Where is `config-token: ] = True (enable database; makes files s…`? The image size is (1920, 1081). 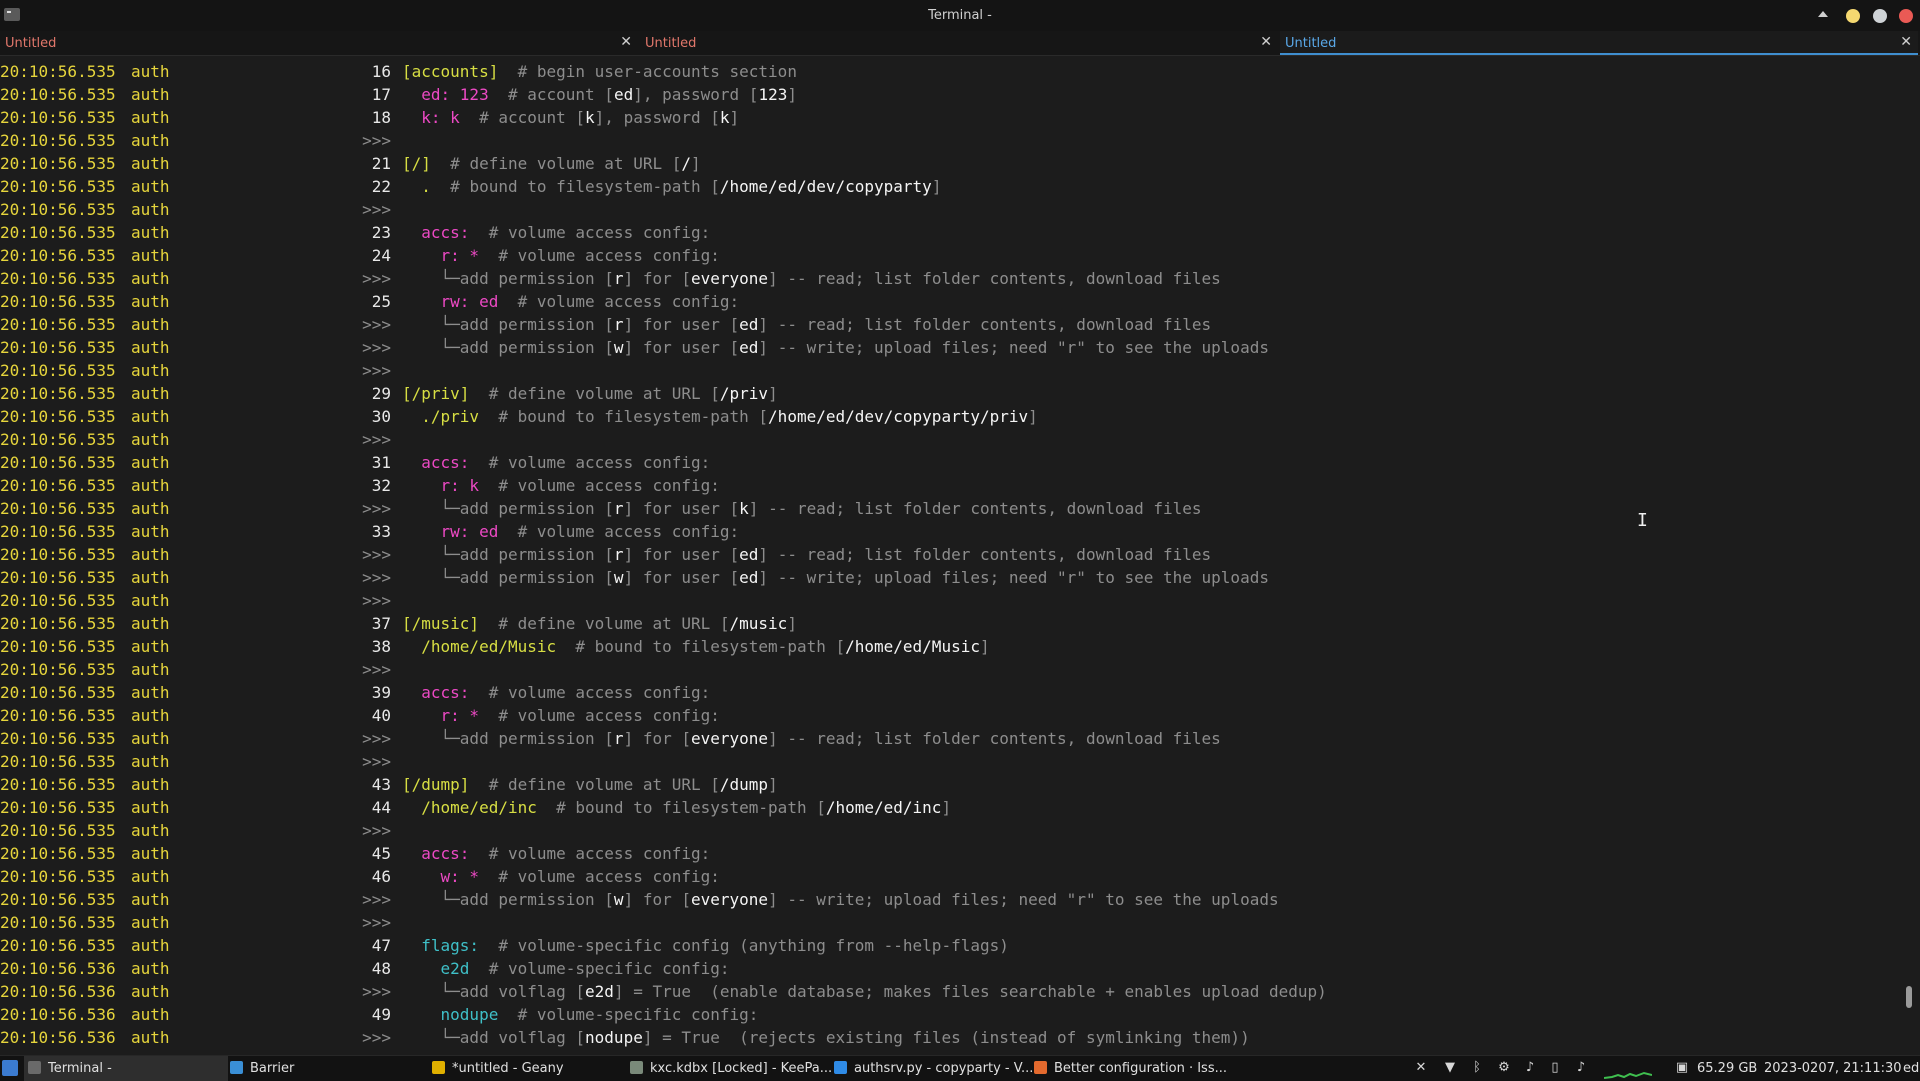
config-token: ] = True (enable database; makes files s… is located at coordinates (970, 991).